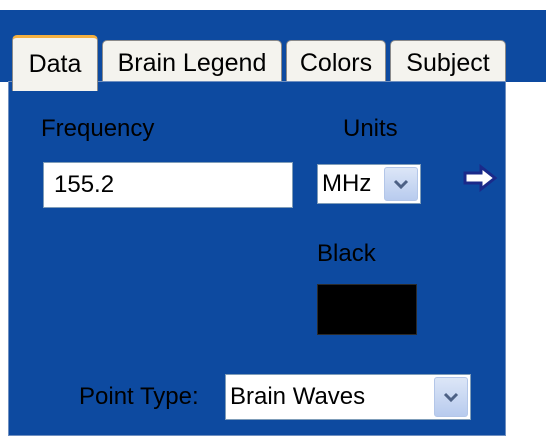 The height and width of the screenshot is (436, 546). I want to click on tab-colors-label: Colors, so click(336, 63).